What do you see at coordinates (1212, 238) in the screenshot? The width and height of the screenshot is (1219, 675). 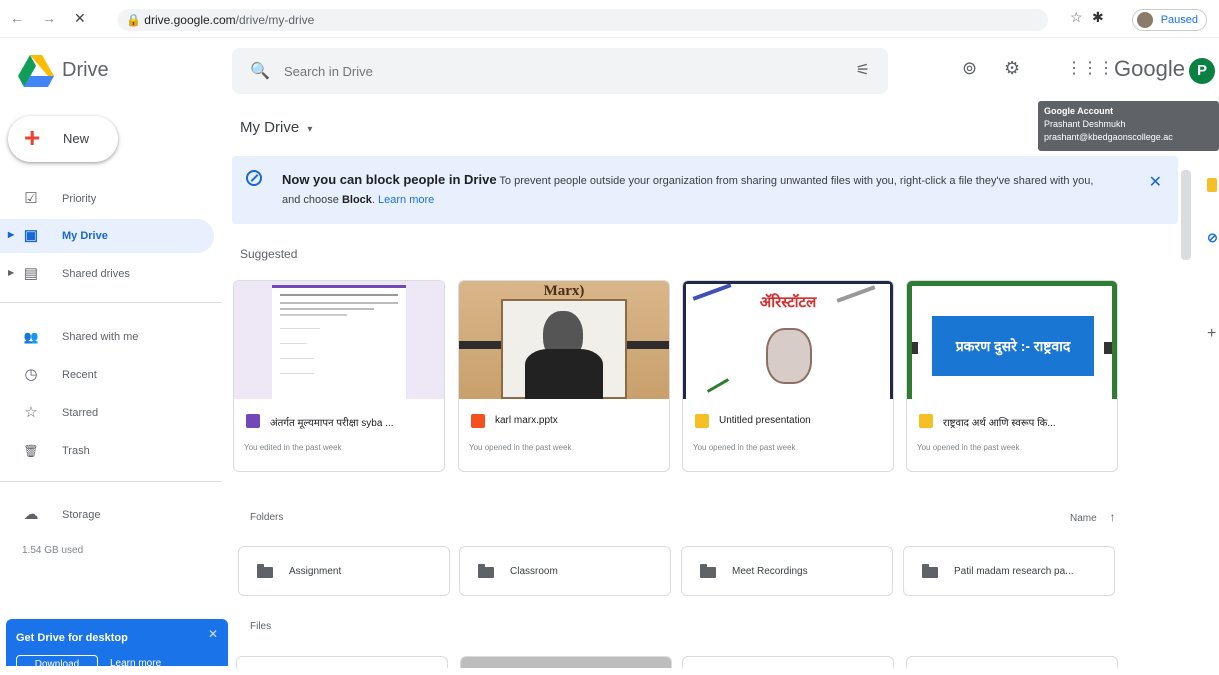 I see `tasks-app-icon: ⊘` at bounding box center [1212, 238].